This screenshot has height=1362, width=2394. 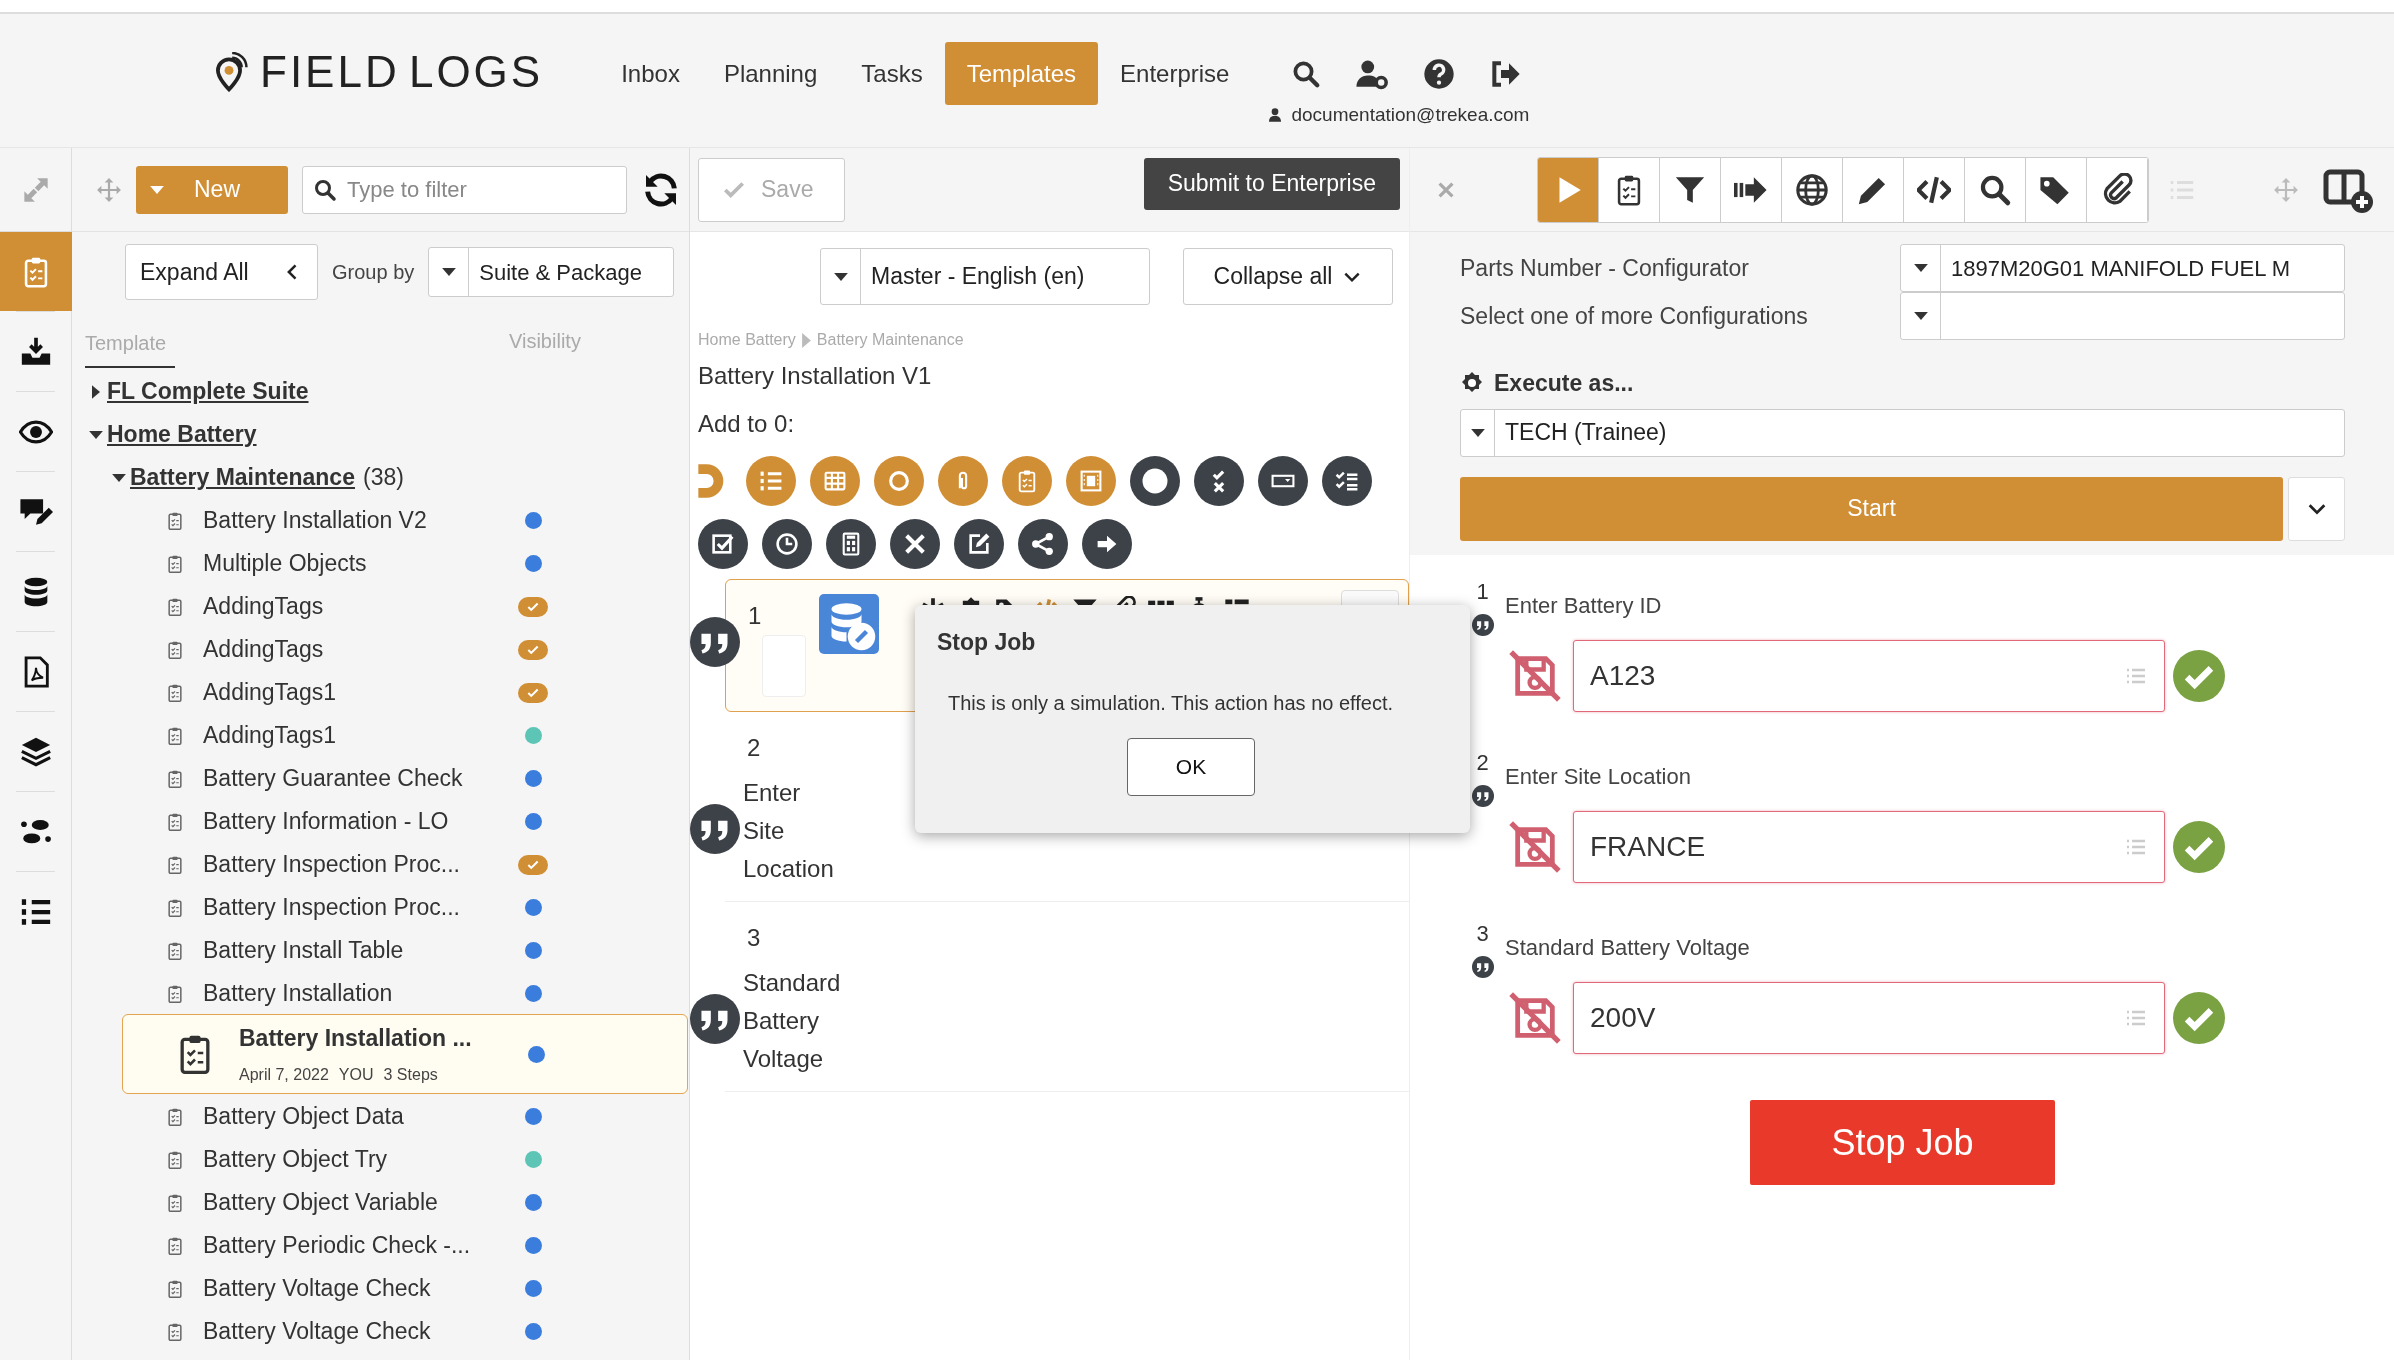 I want to click on user-icon, so click(x=1275, y=115).